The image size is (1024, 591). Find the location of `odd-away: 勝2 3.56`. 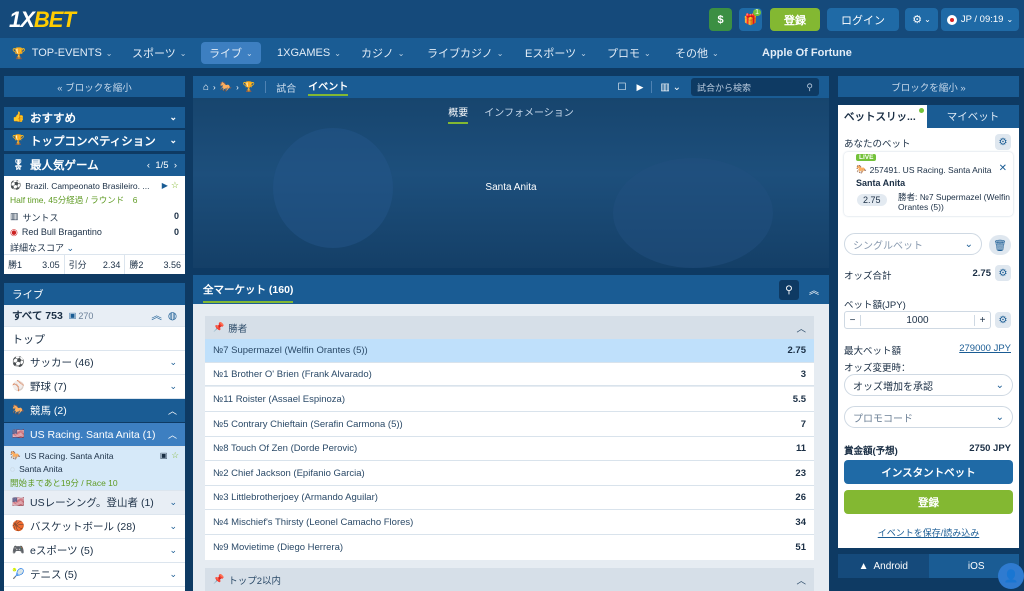

odd-away: 勝2 3.56 is located at coordinates (155, 264).